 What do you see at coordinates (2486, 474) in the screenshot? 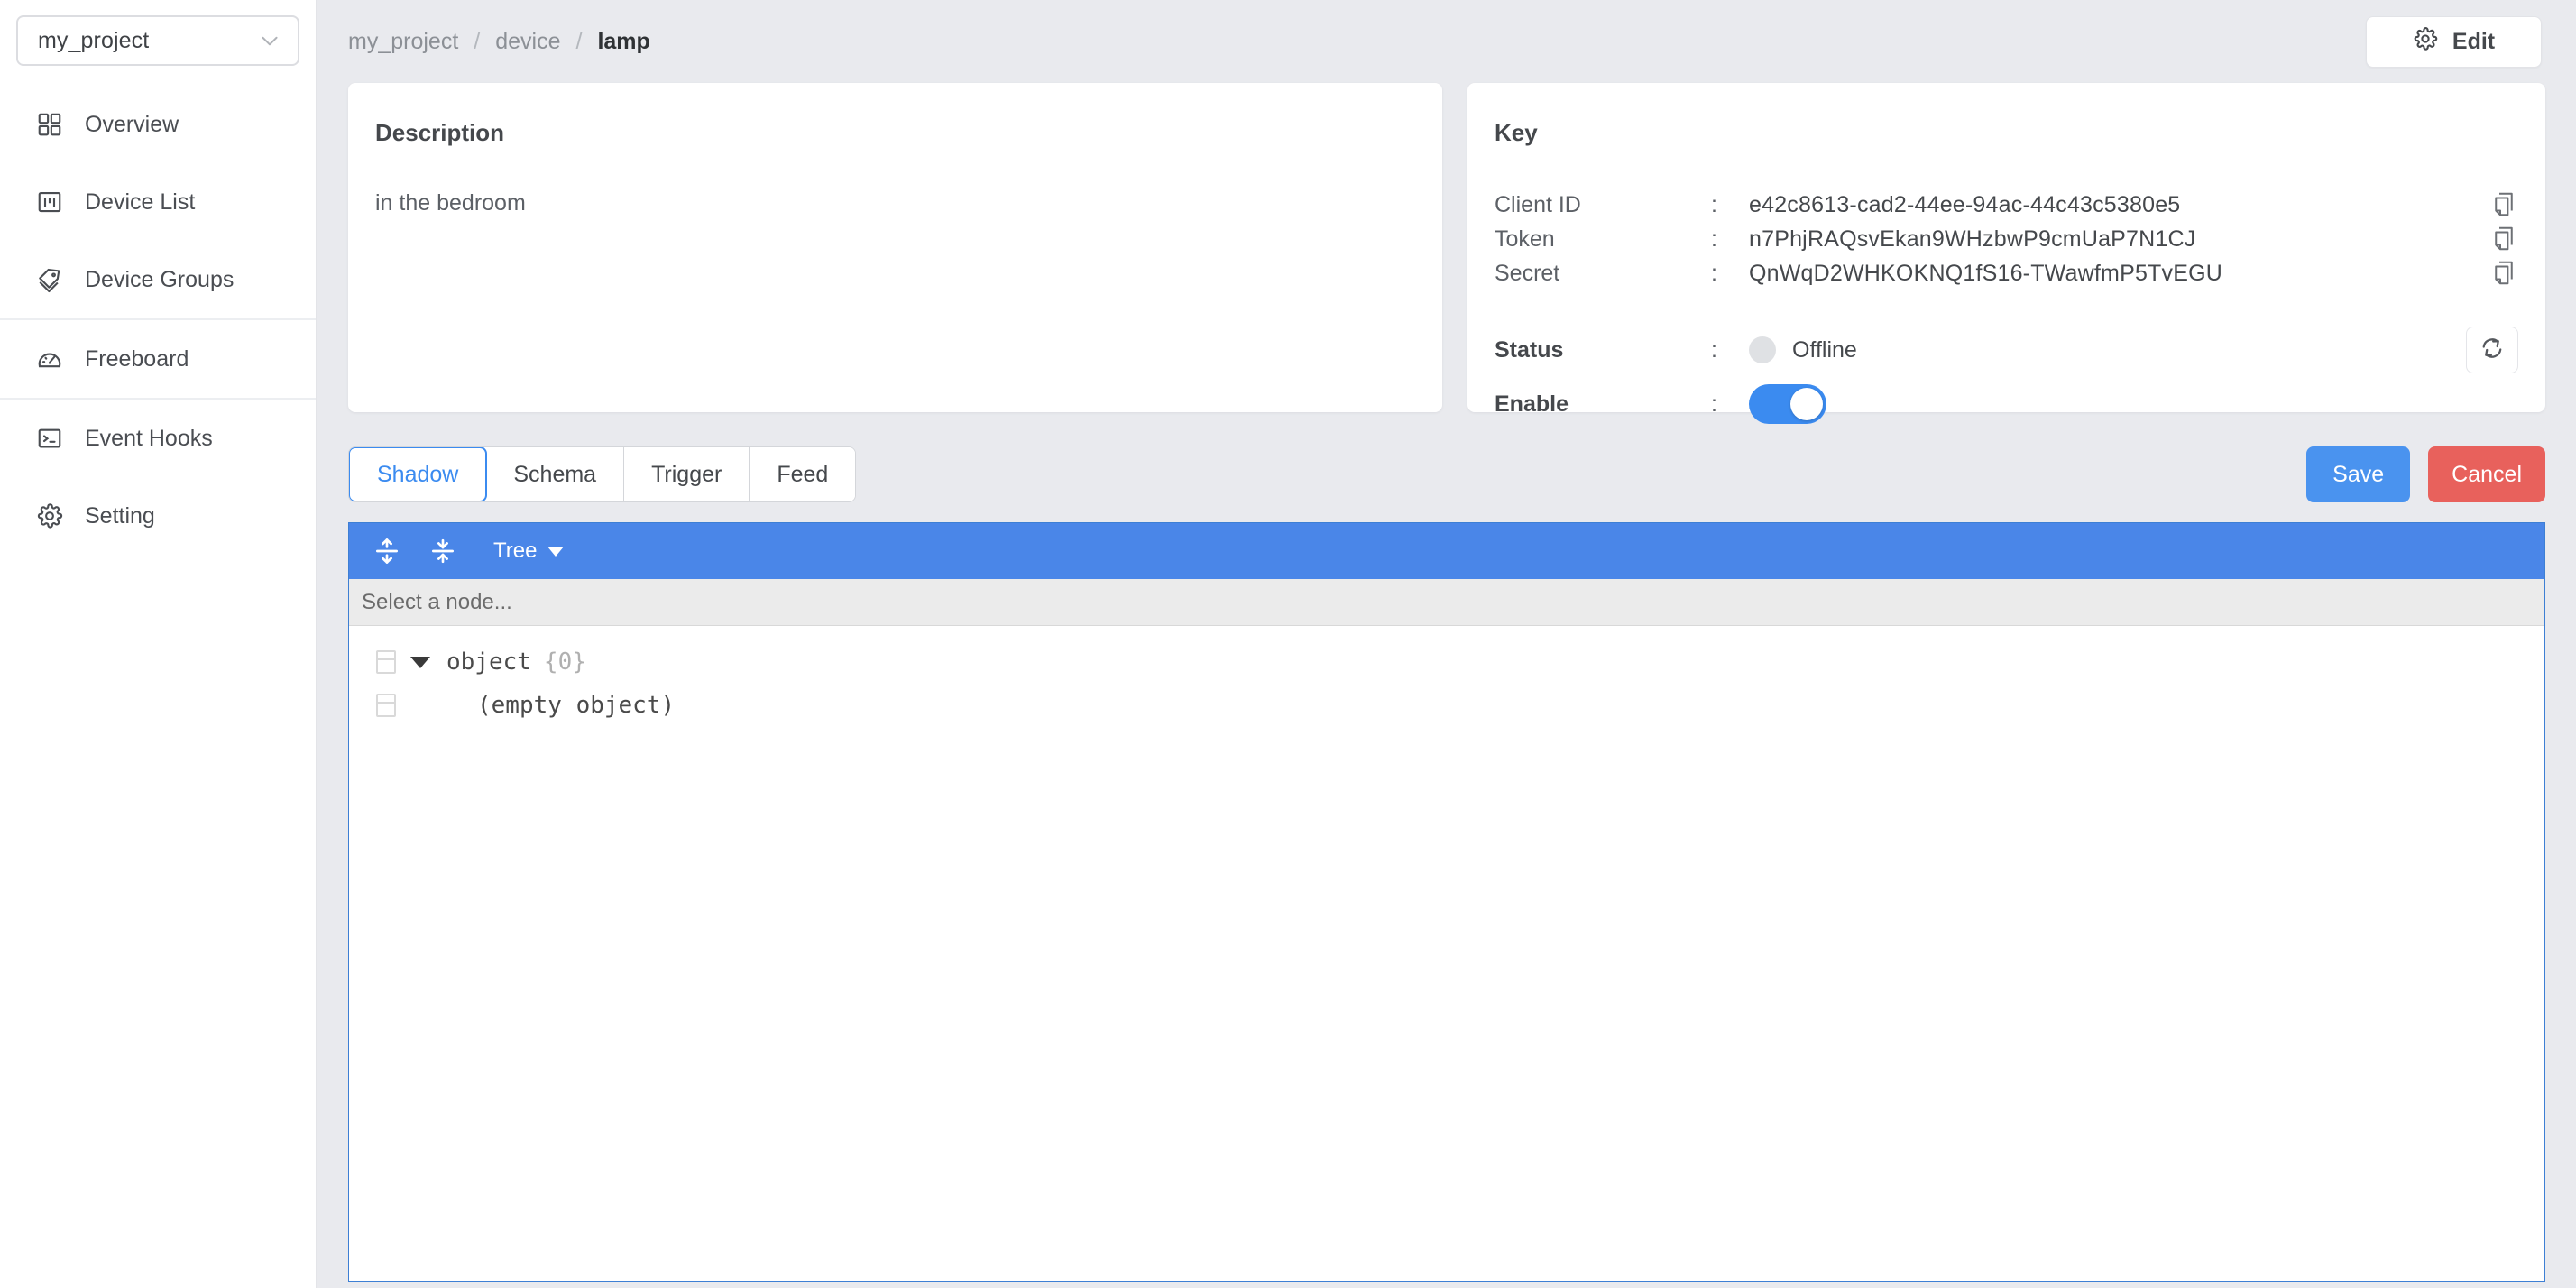
I see `cancel-button: Cancel` at bounding box center [2486, 474].